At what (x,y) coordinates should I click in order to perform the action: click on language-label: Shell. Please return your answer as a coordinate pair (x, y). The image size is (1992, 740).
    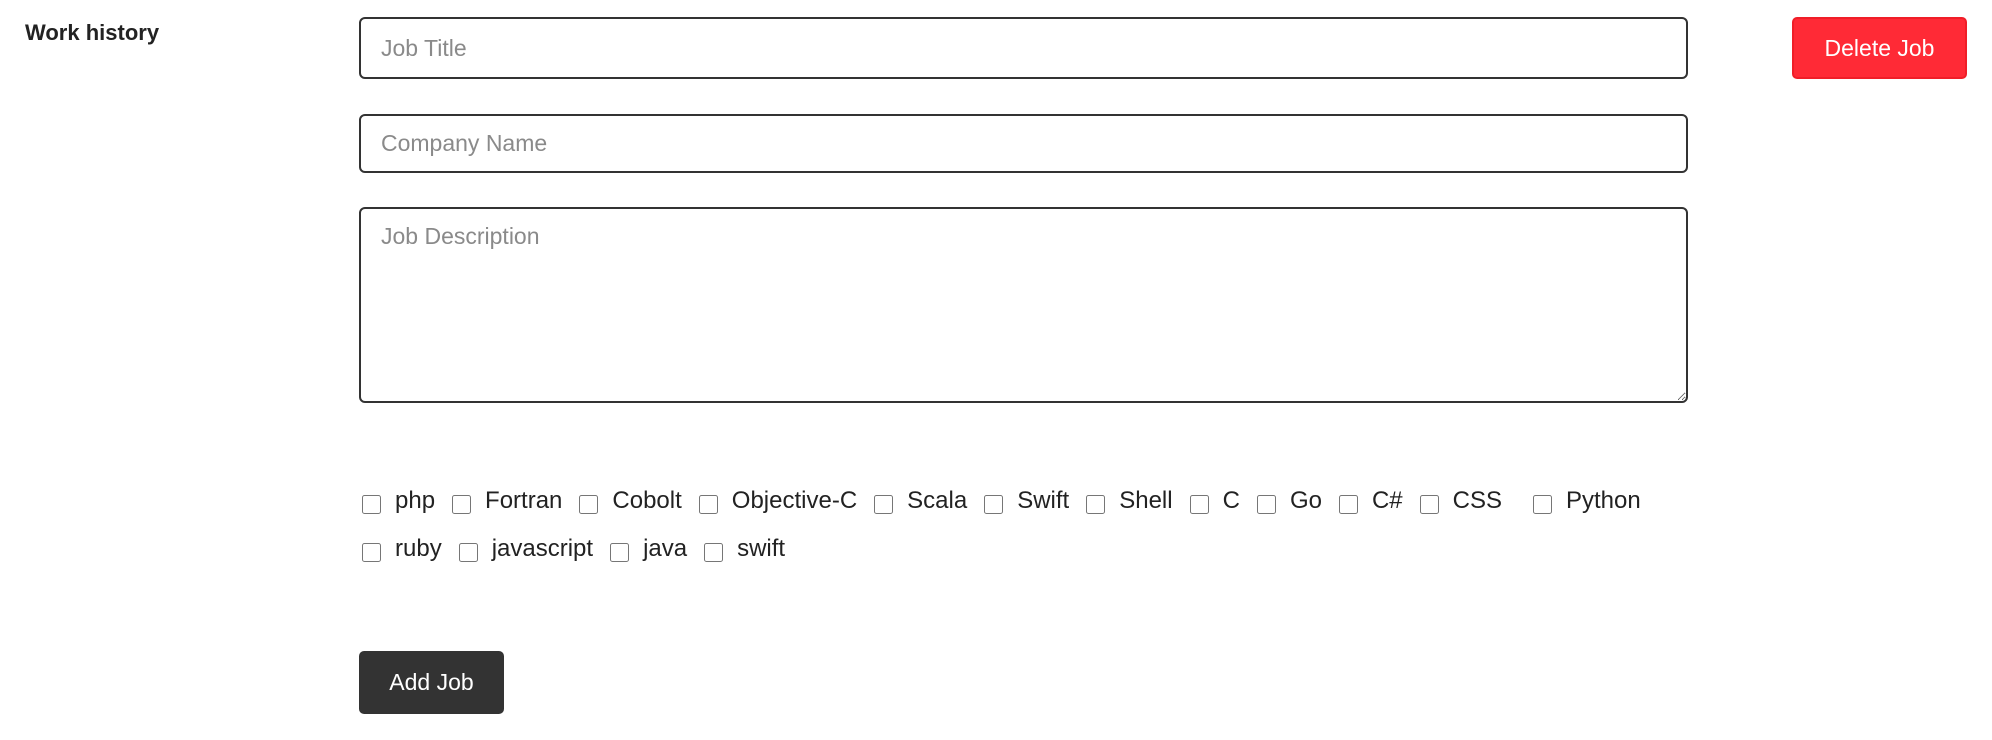
    Looking at the image, I should click on (1146, 500).